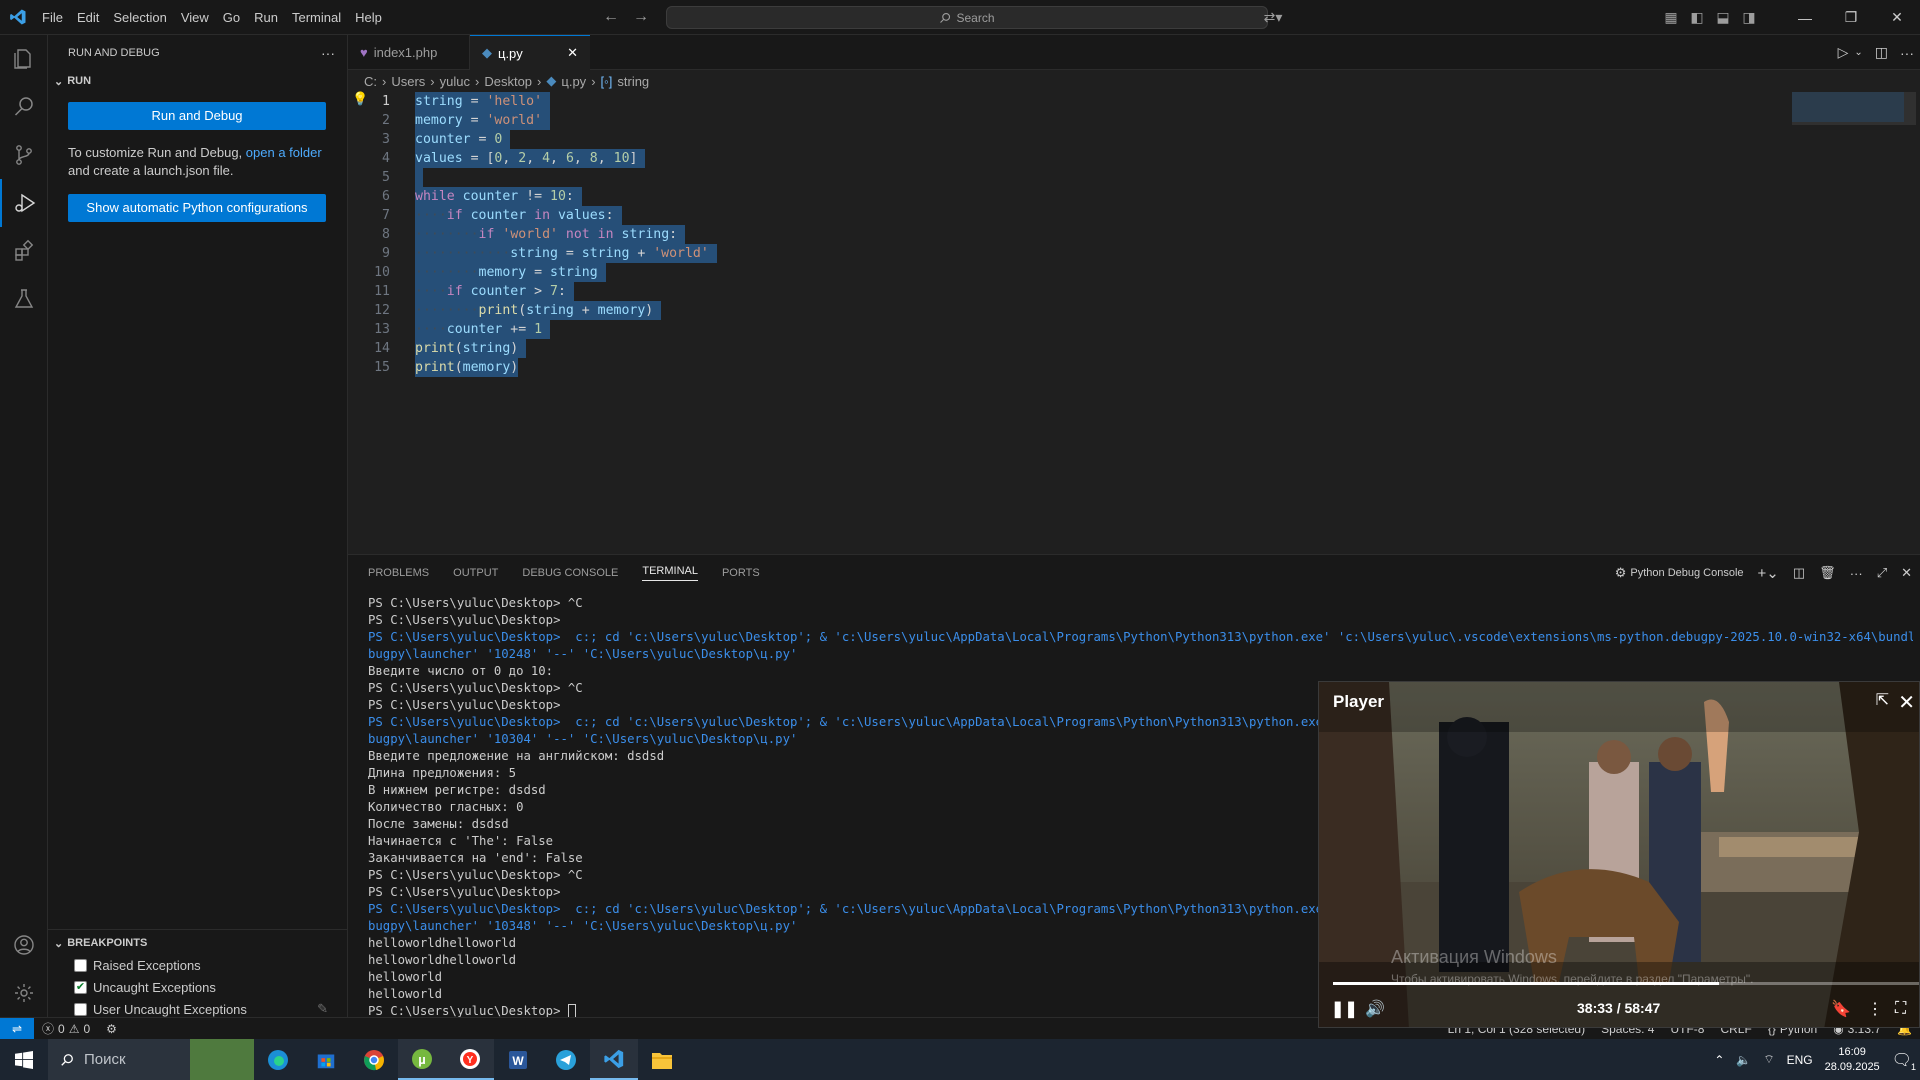  I want to click on testing-flask-icon, so click(24, 299).